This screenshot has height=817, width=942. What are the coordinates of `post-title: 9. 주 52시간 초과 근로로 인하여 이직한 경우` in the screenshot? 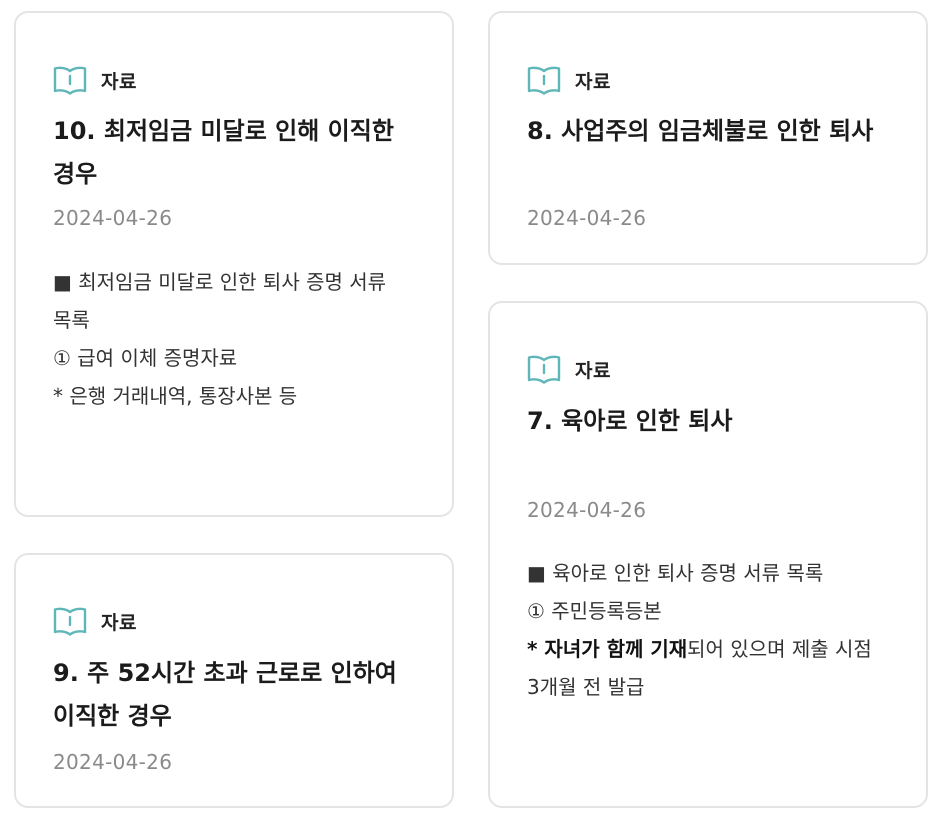 It's located at (236, 695).